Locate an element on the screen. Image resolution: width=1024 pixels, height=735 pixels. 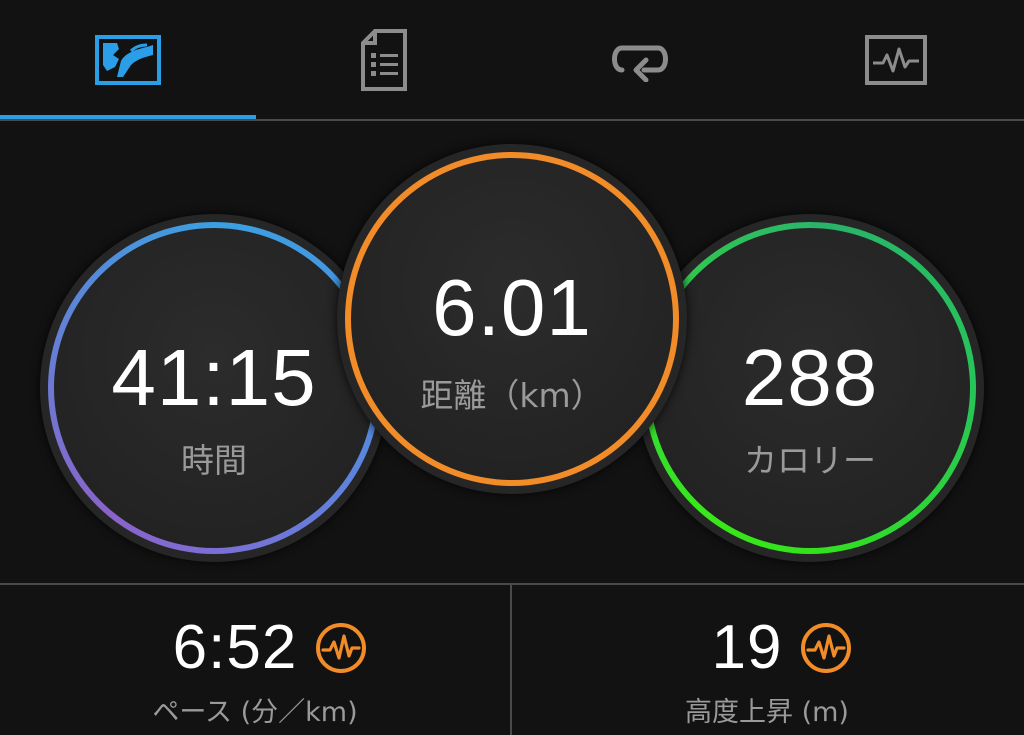
tab-map is located at coordinates (128, 60).